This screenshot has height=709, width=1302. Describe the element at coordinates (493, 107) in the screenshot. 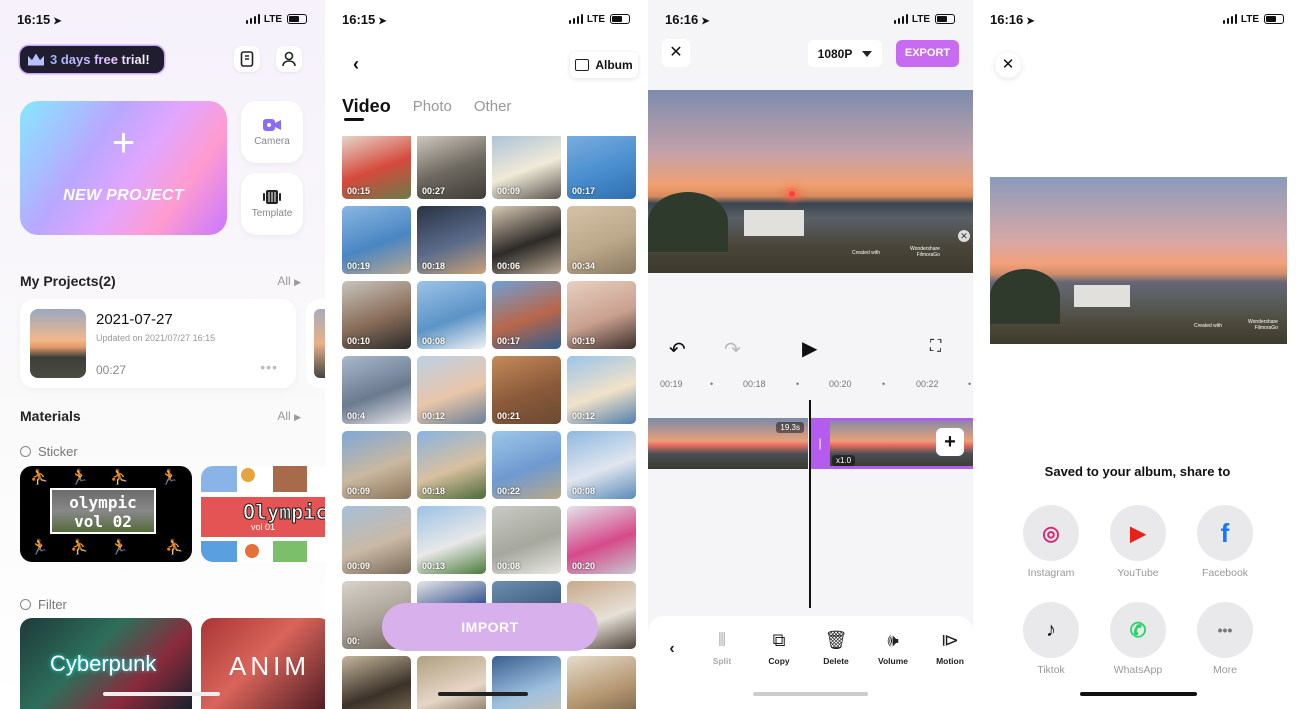

I see `tab-other: Other` at that location.